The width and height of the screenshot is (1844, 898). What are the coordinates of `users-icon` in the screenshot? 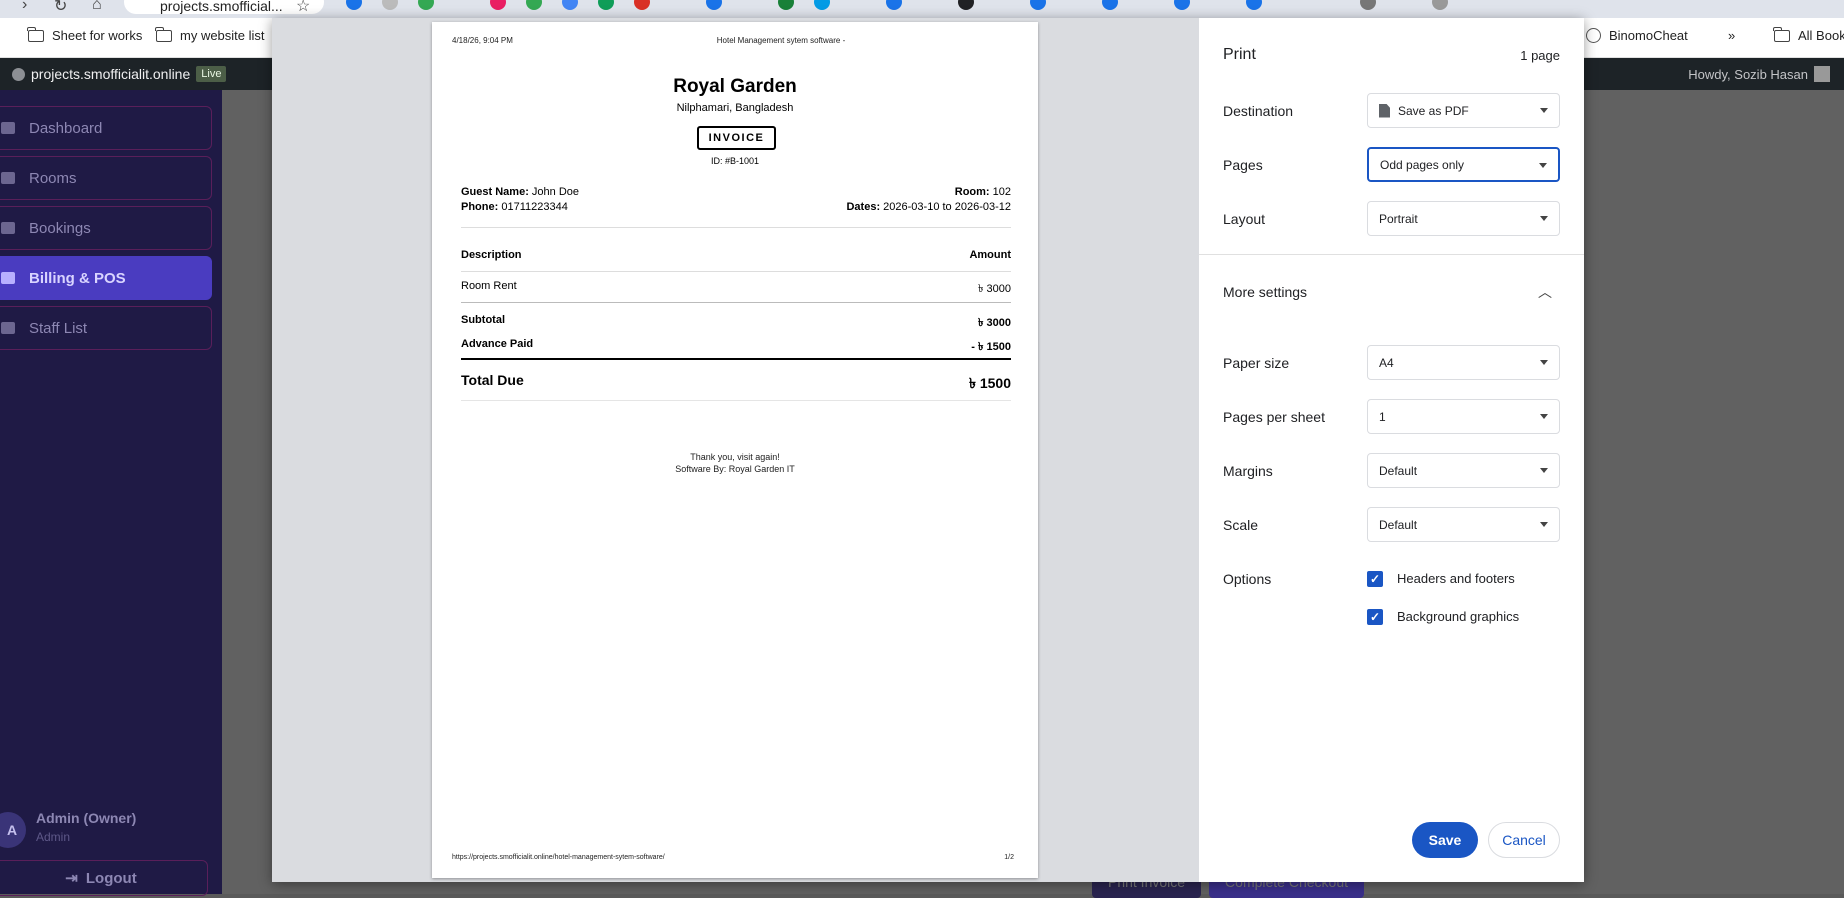 It's located at (8, 328).